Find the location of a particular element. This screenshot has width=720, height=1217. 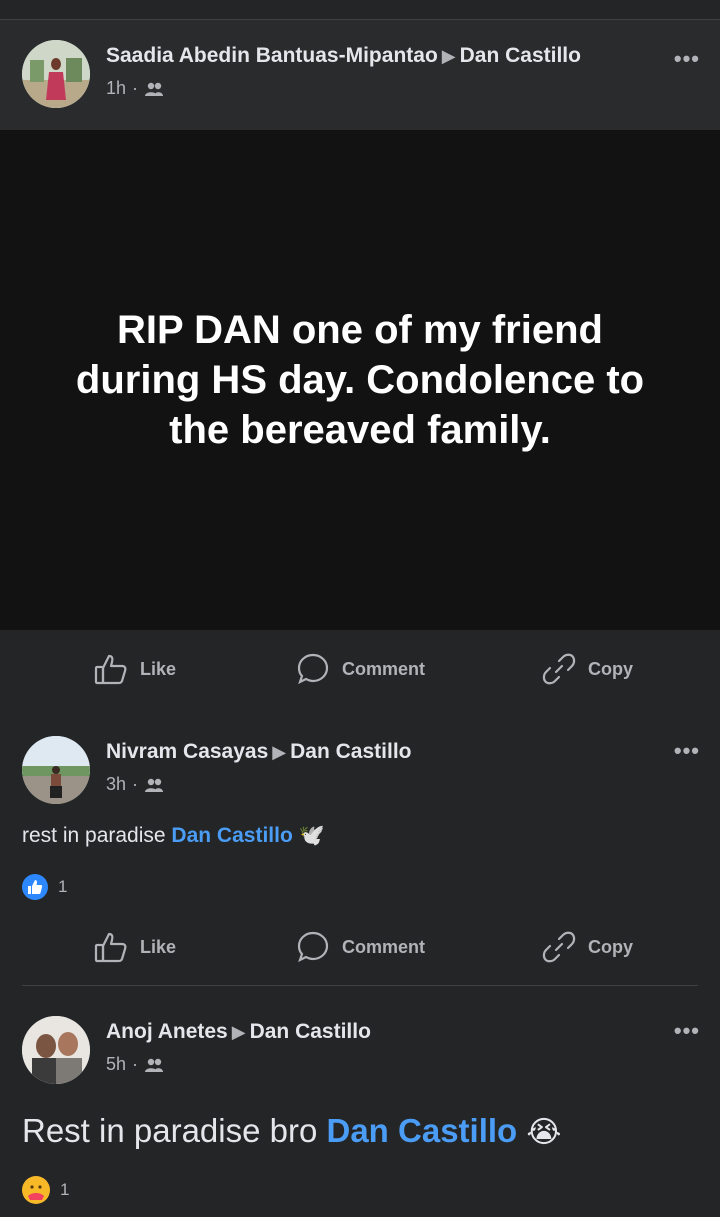

post-text-body: rest in paradise is located at coordinates (94, 835).